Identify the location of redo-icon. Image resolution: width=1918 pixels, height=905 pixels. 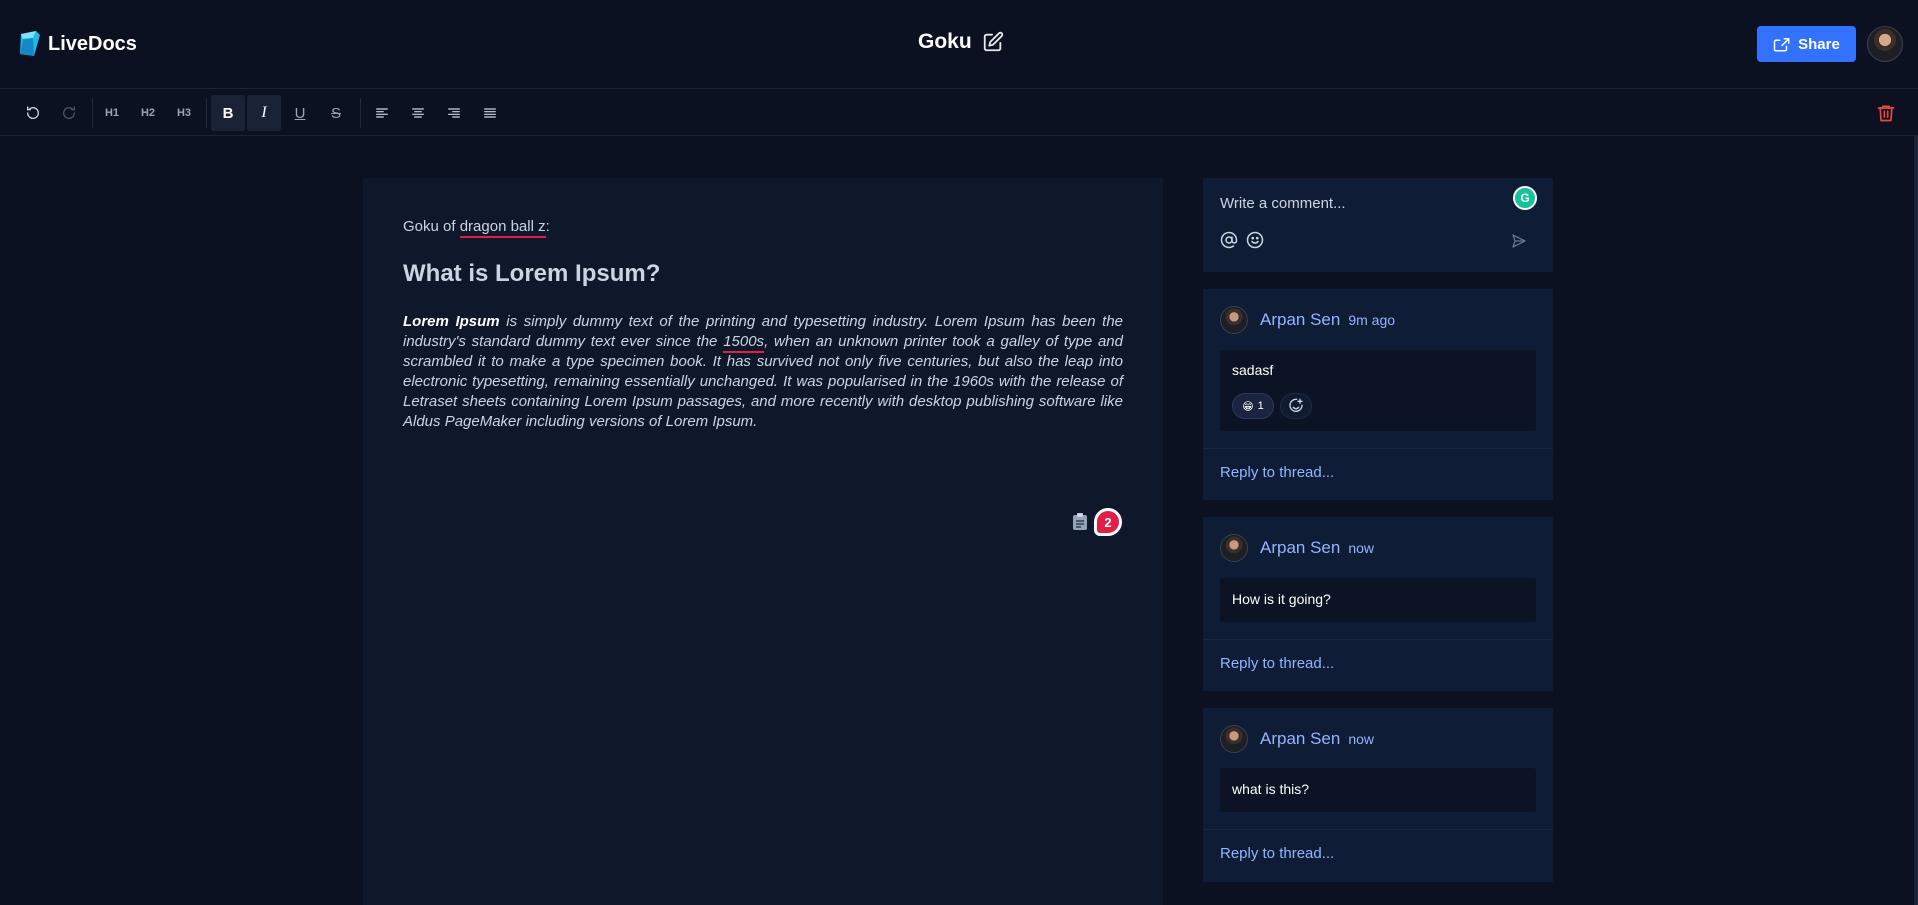
(69, 112).